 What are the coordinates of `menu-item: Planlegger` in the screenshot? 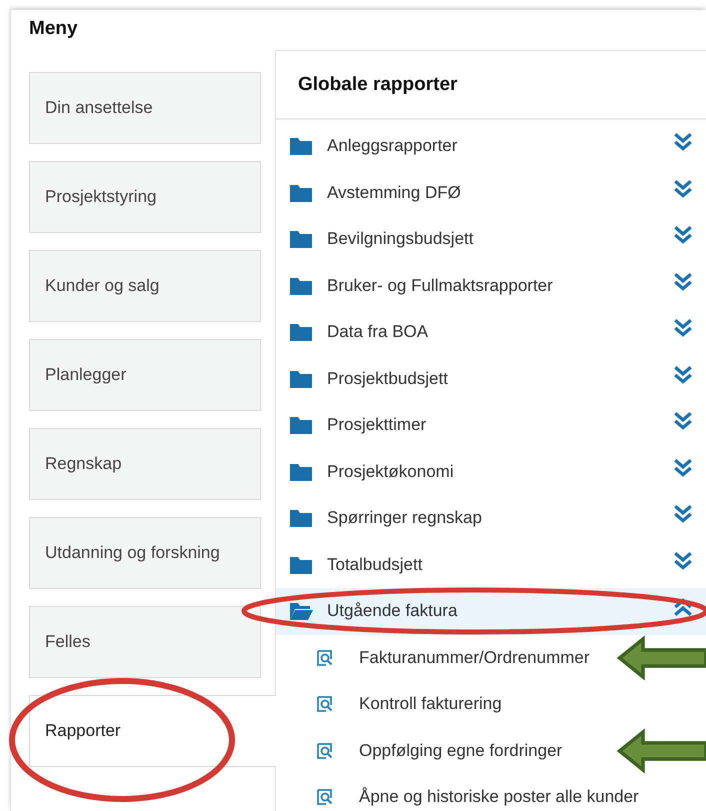 It's located at (145, 375).